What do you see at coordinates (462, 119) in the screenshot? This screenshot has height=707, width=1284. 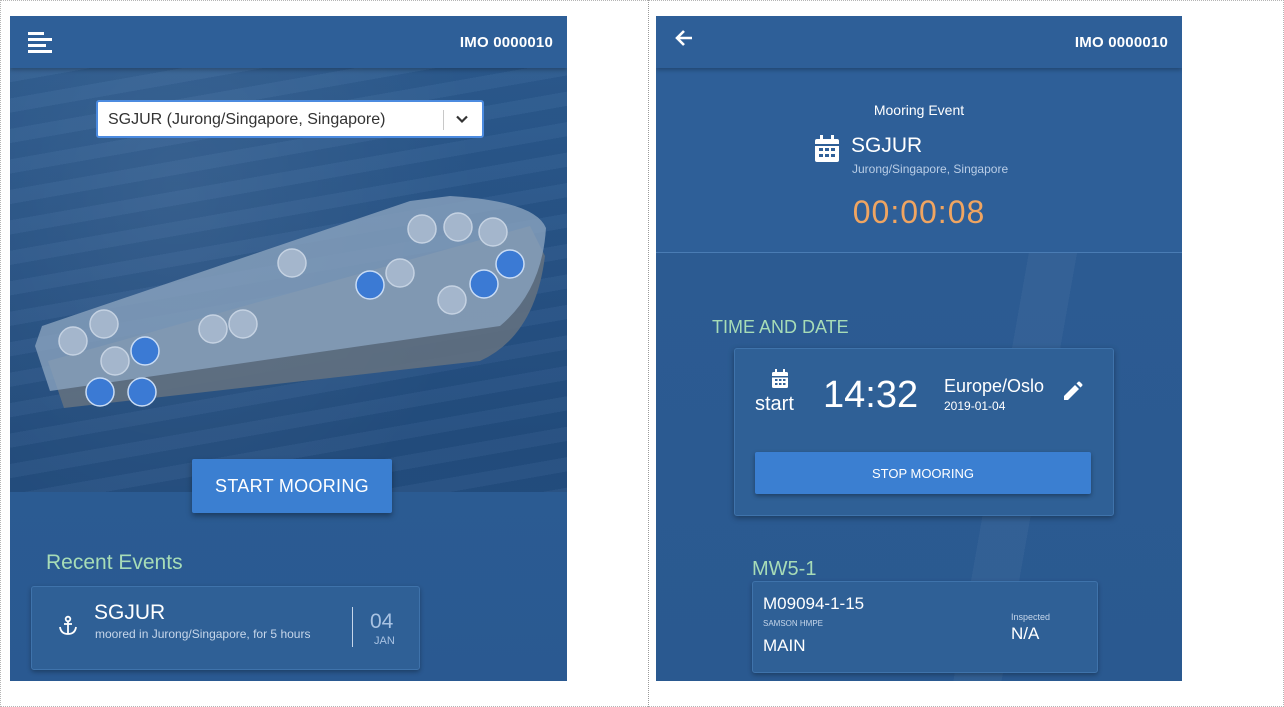 I see `chevron-down-icon` at bounding box center [462, 119].